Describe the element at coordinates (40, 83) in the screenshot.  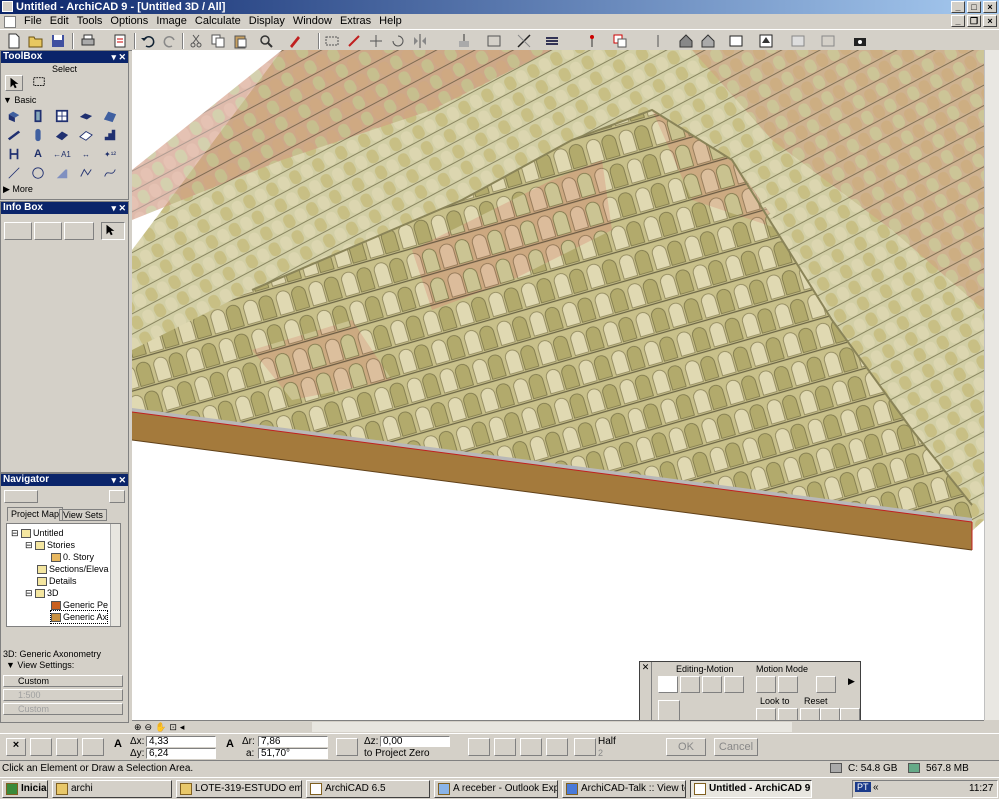
I see `marquee-tool-icon` at that location.